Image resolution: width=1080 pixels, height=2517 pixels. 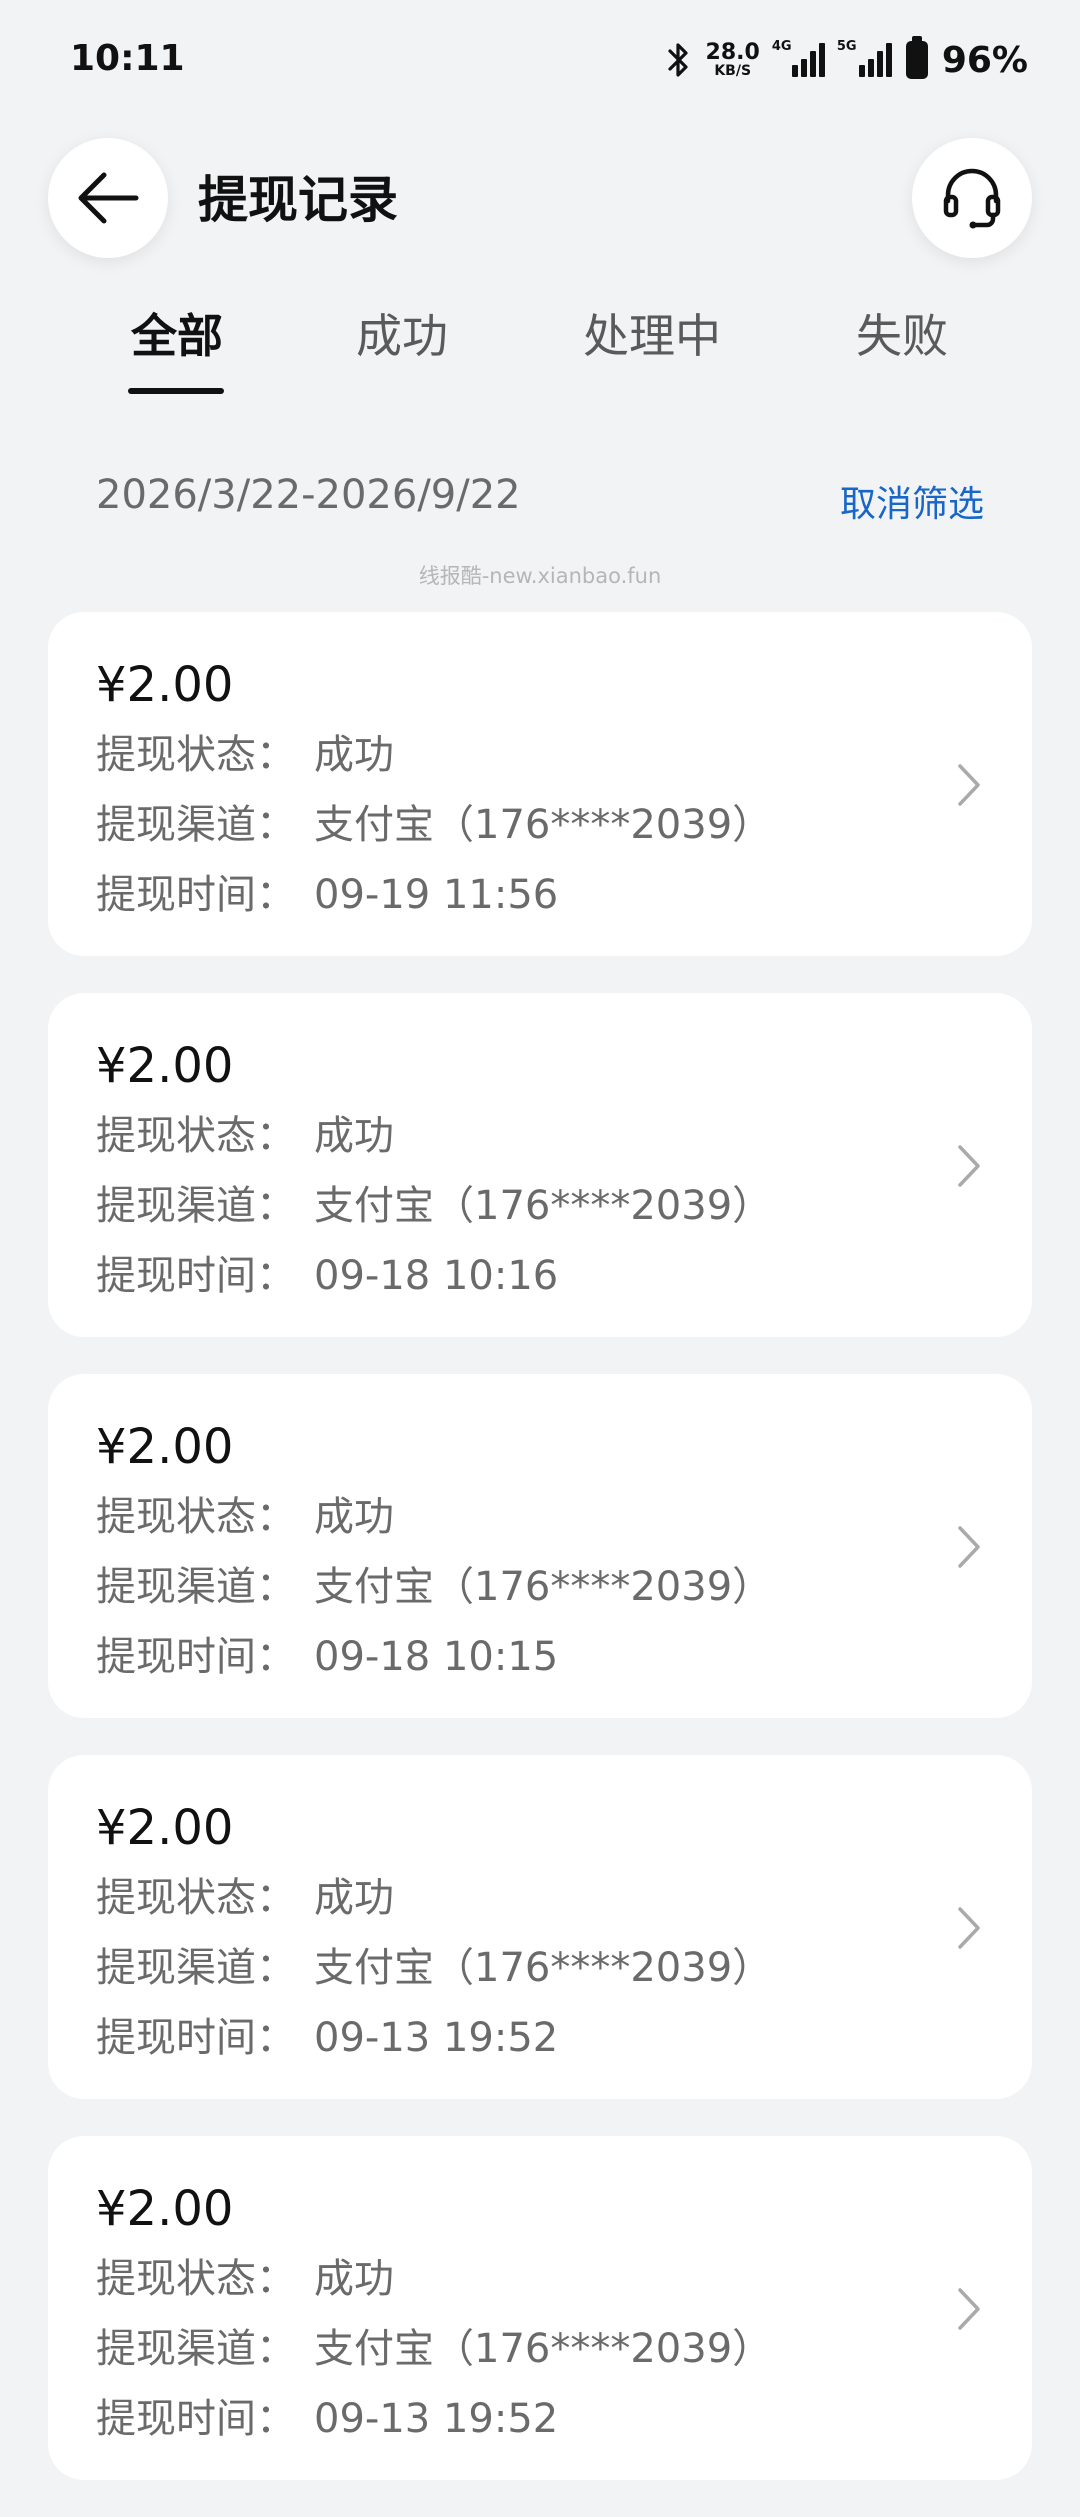 I want to click on status-tabs: 全部 成功 处理中 失败, so click(x=540, y=355).